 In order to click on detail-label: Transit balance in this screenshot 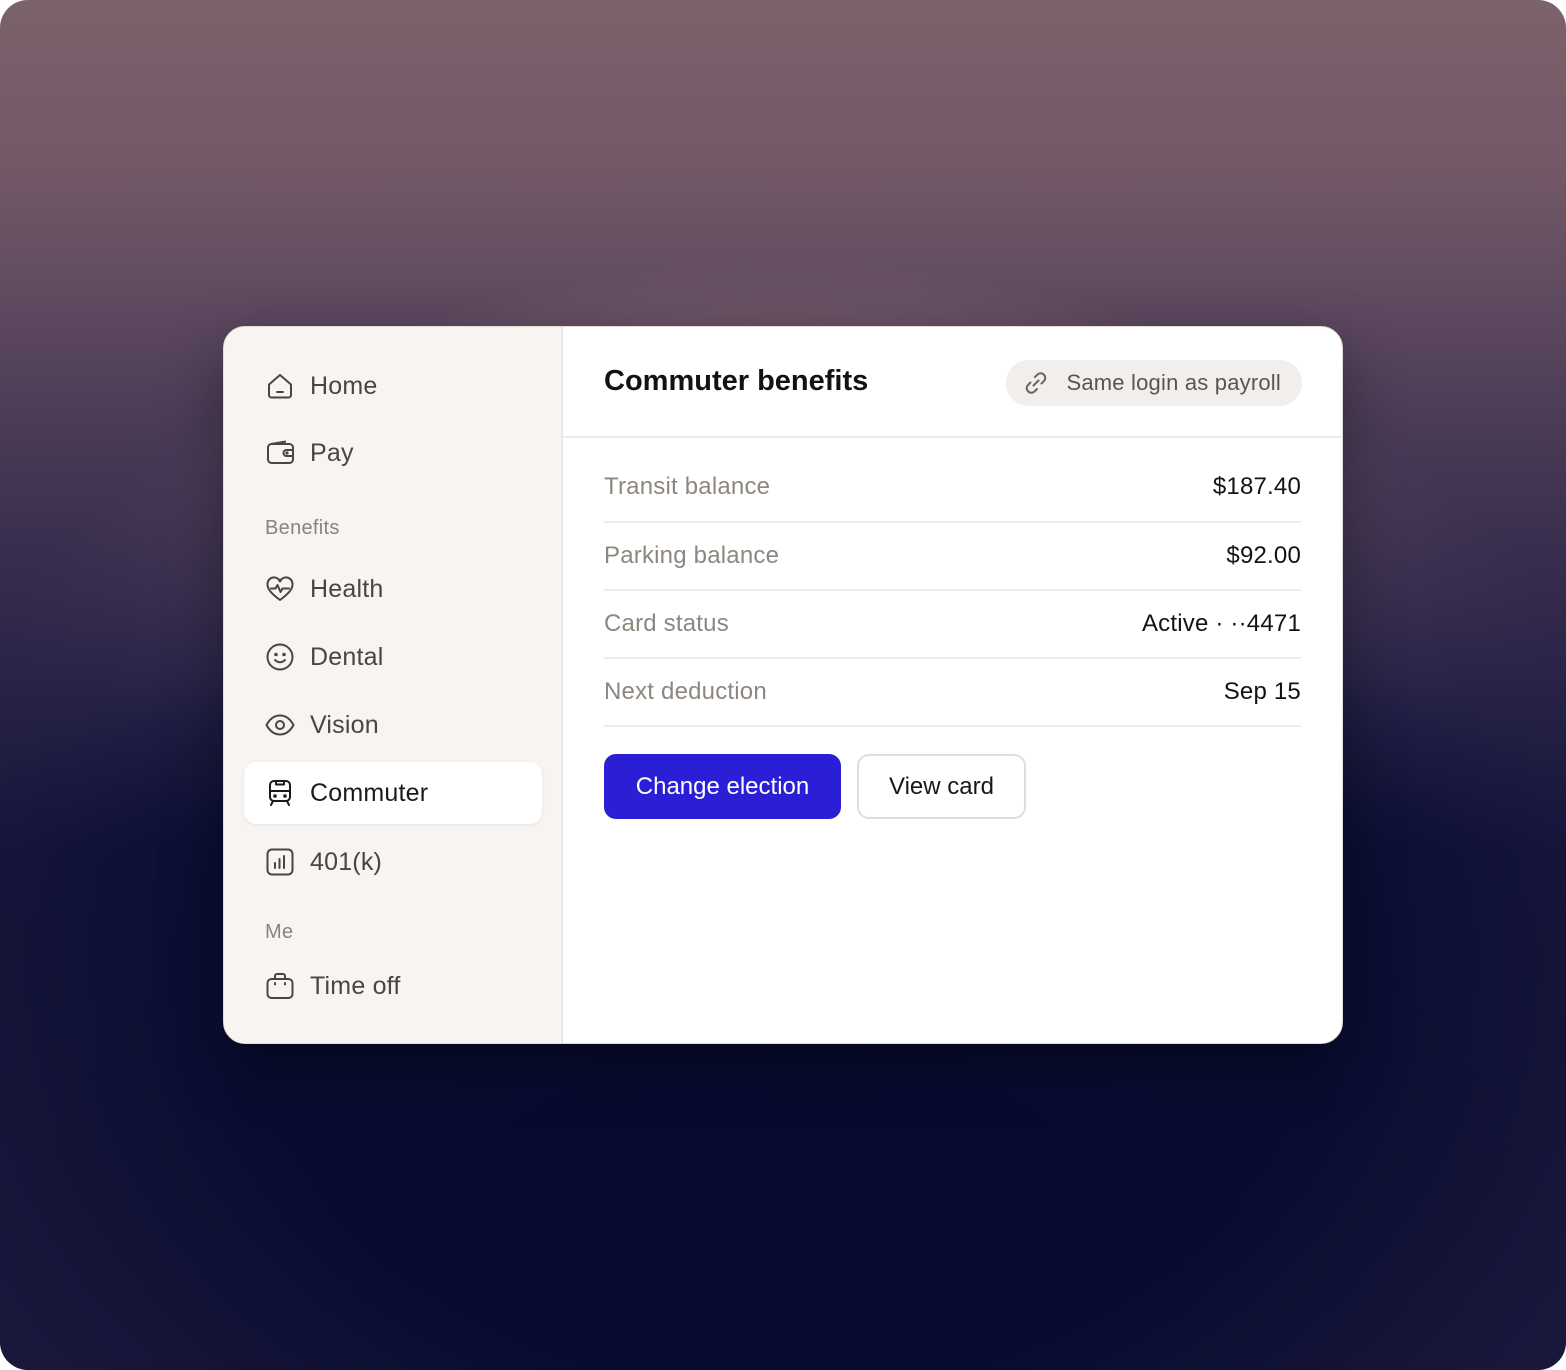, I will do `click(687, 486)`.